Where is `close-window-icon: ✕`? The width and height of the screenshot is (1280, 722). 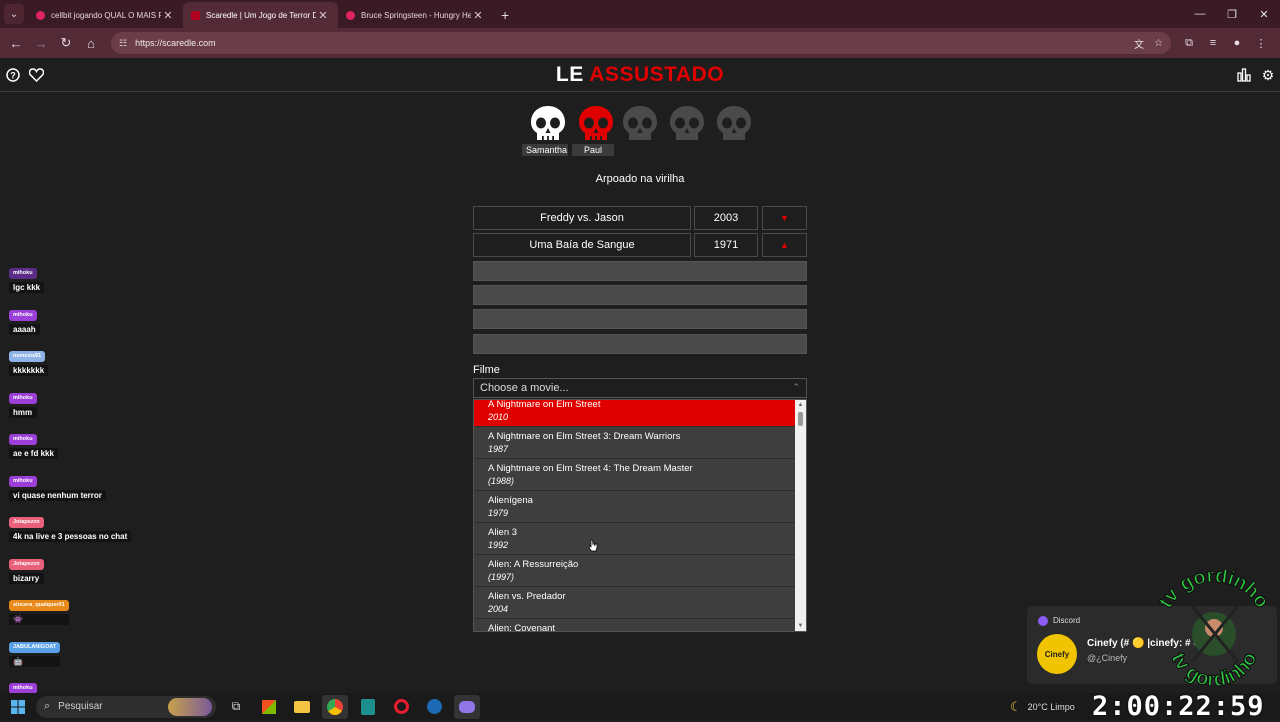 close-window-icon: ✕ is located at coordinates (1264, 14).